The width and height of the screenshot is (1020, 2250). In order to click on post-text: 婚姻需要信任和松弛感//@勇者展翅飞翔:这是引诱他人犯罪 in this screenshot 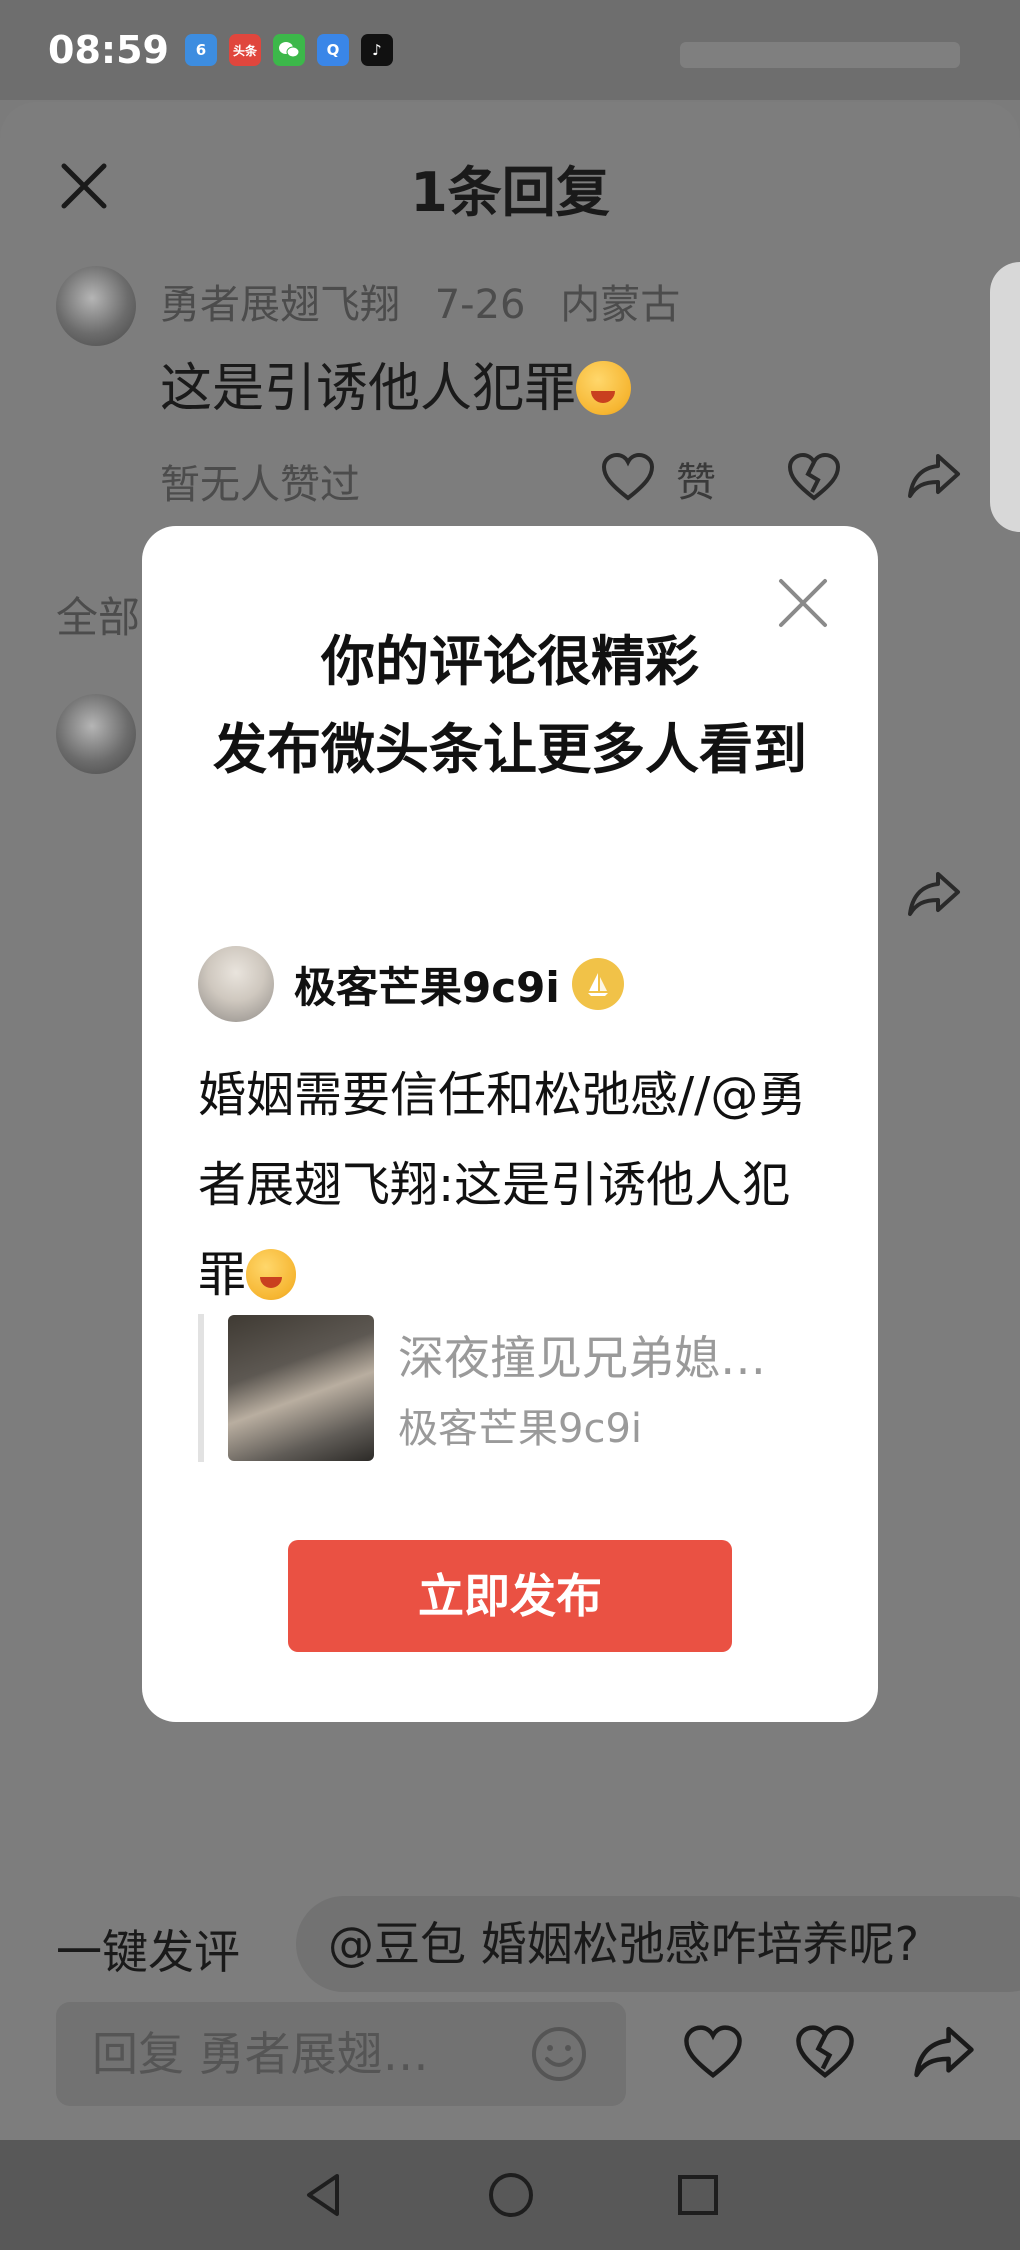, I will do `click(510, 1185)`.